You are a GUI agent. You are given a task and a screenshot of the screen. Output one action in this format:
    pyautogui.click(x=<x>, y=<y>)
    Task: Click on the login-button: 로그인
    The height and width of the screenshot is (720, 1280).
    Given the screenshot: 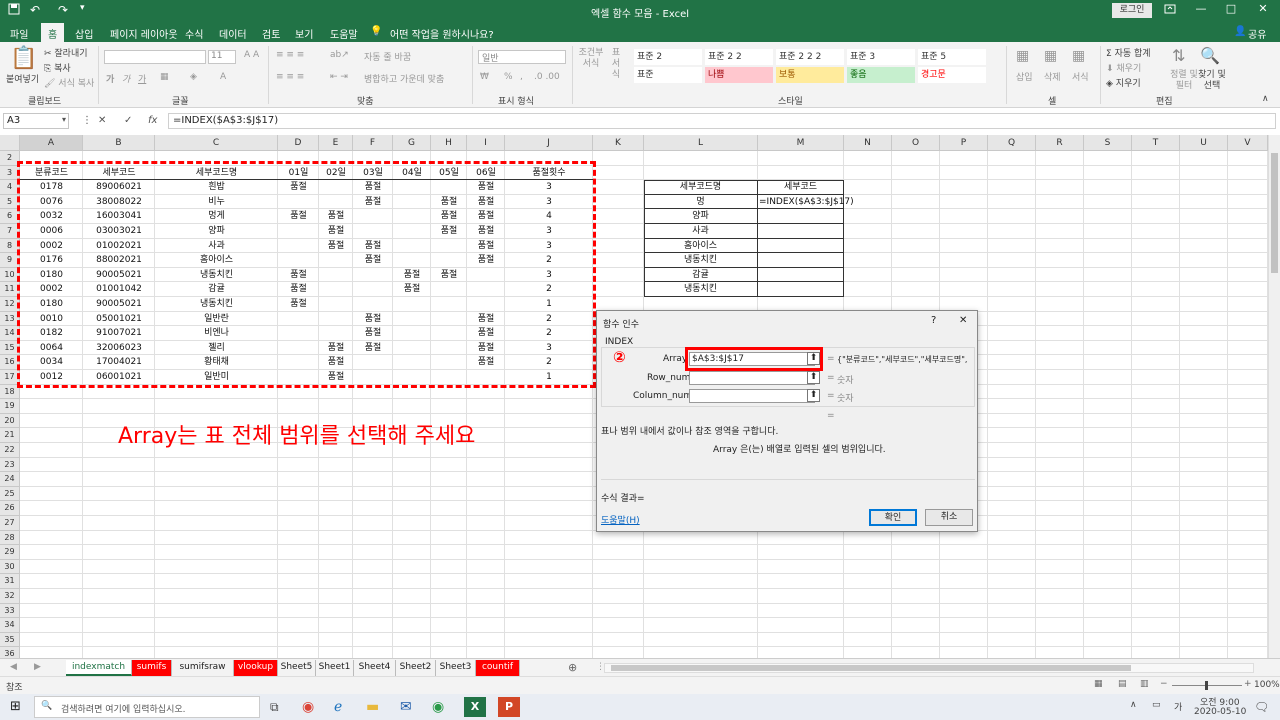 What is the action you would take?
    pyautogui.click(x=1132, y=10)
    